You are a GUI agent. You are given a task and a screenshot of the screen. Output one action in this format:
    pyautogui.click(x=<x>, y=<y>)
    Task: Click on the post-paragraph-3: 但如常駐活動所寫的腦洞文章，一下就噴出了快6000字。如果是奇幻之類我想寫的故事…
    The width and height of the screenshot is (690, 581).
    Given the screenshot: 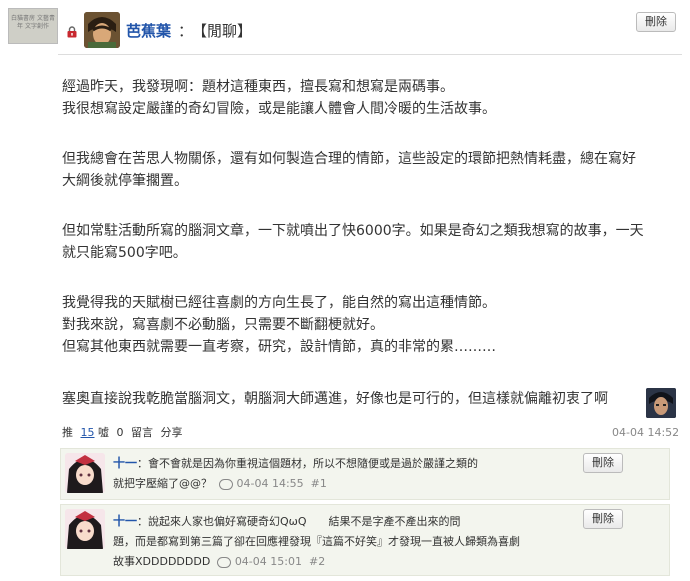 What is the action you would take?
    pyautogui.click(x=353, y=242)
    